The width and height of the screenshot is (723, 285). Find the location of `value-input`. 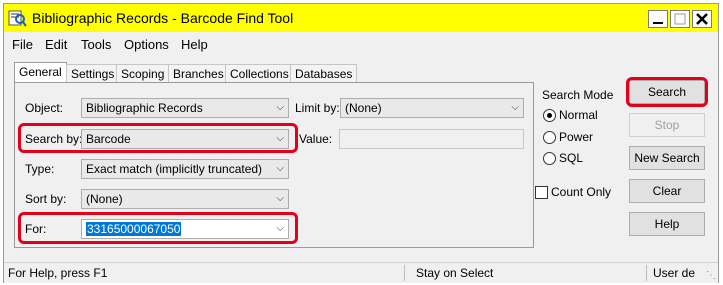

value-input is located at coordinates (431, 139).